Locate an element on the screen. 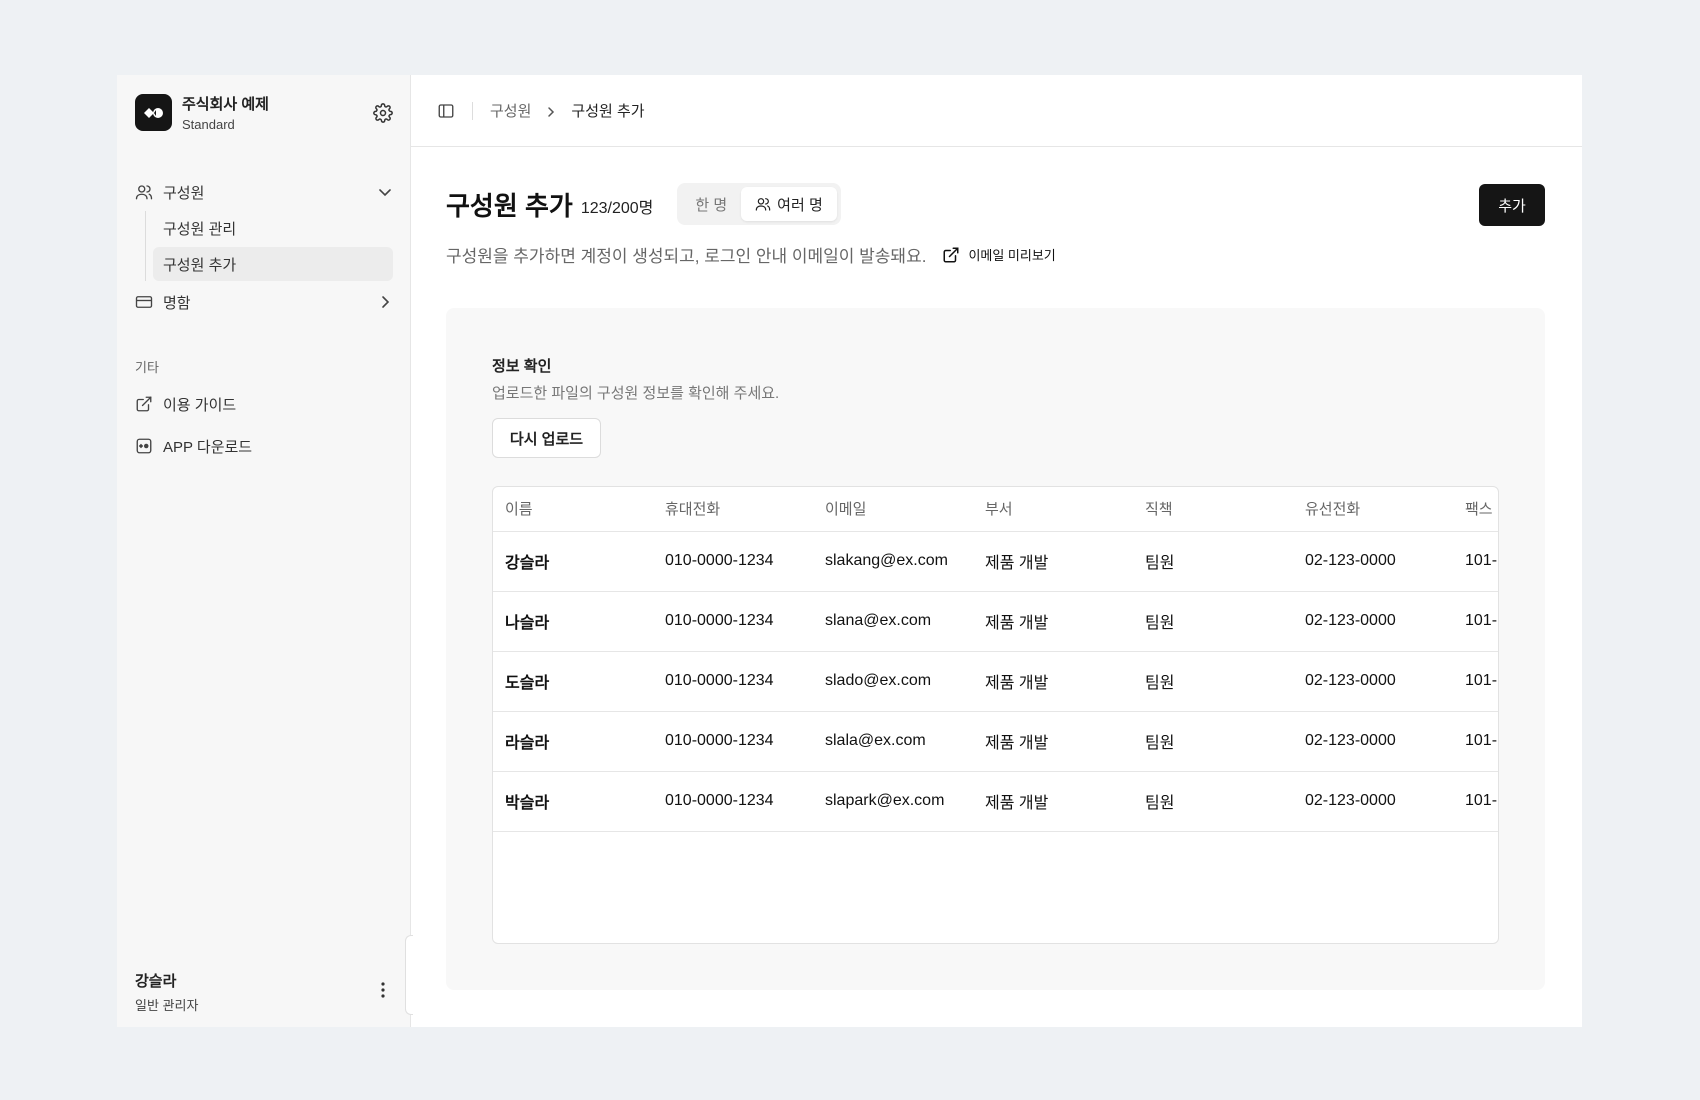 The height and width of the screenshot is (1100, 1700). column-header-department: 부서 is located at coordinates (1053, 509).